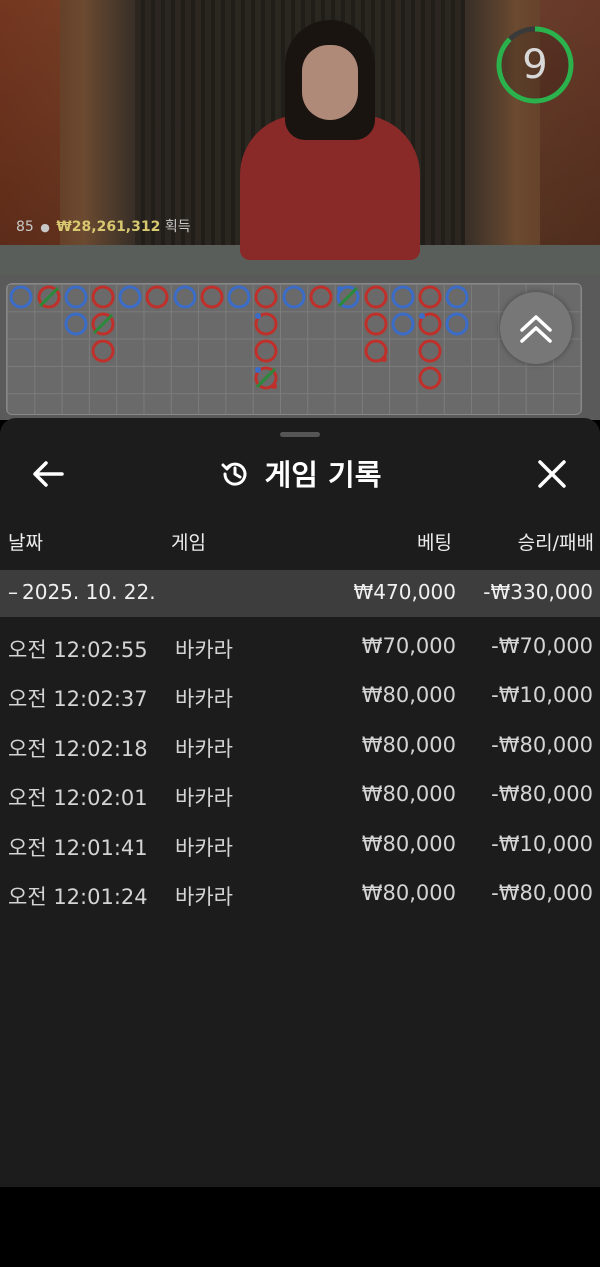 The image size is (600, 1267). What do you see at coordinates (78, 897) in the screenshot?
I see `row-time: 오전 12:01:24` at bounding box center [78, 897].